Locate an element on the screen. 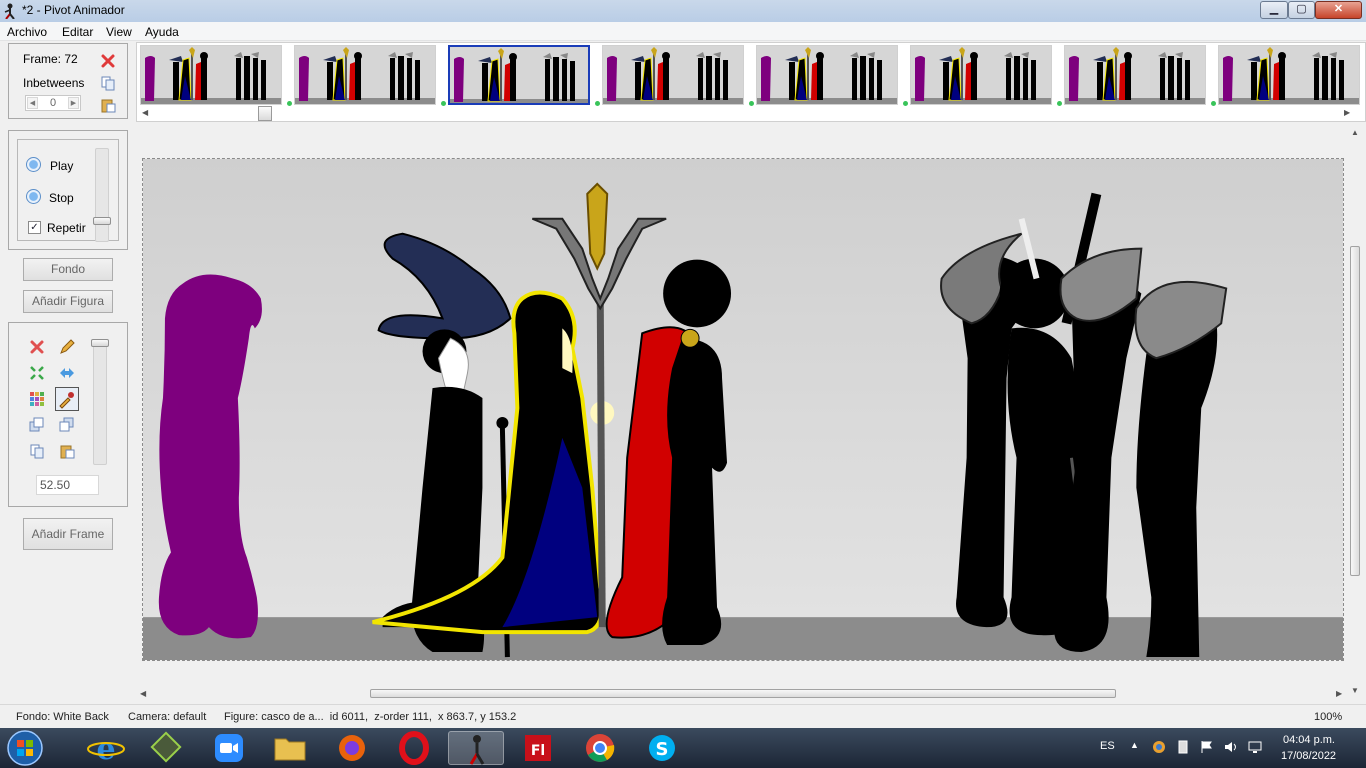  device-tray-icon is located at coordinates (1183, 747).